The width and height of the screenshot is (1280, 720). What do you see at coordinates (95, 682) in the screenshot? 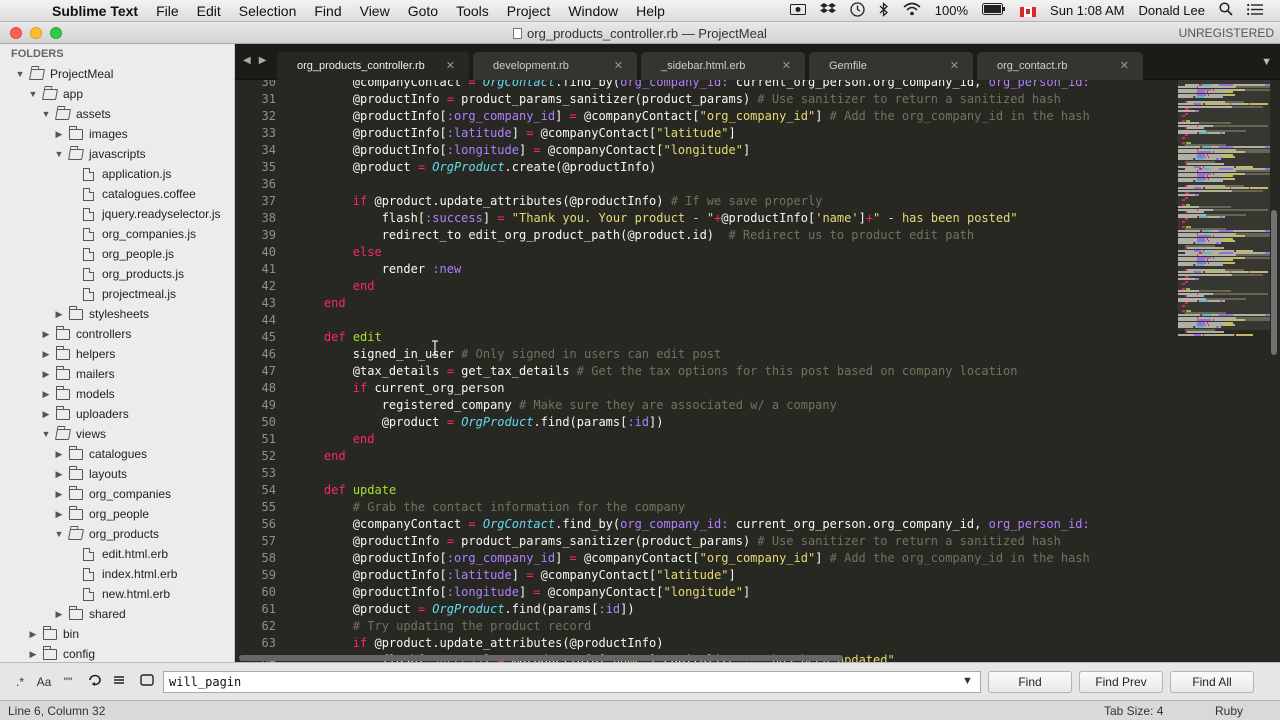
I see `wrap-toggle-icon` at bounding box center [95, 682].